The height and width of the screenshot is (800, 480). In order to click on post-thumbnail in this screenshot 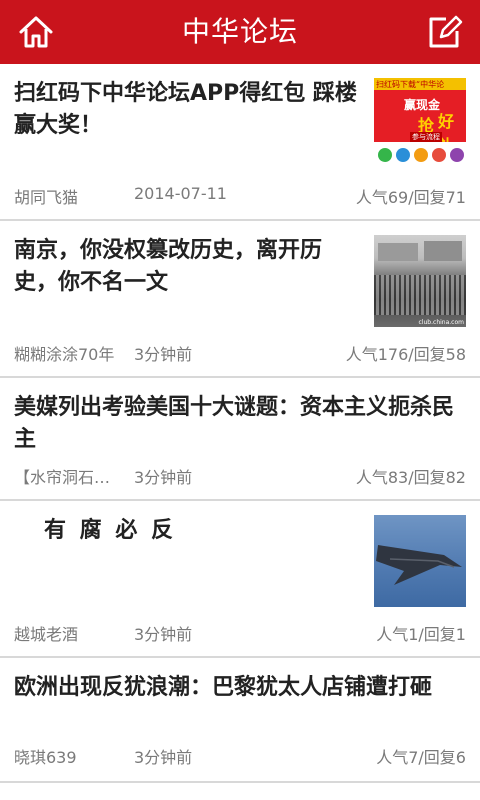, I will do `click(420, 561)`.